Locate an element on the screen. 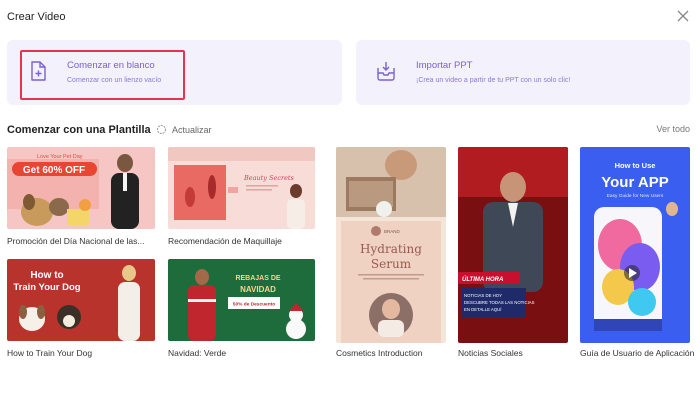 The width and height of the screenshot is (700, 400). app-guide-line1: How to Use is located at coordinates (635, 165).